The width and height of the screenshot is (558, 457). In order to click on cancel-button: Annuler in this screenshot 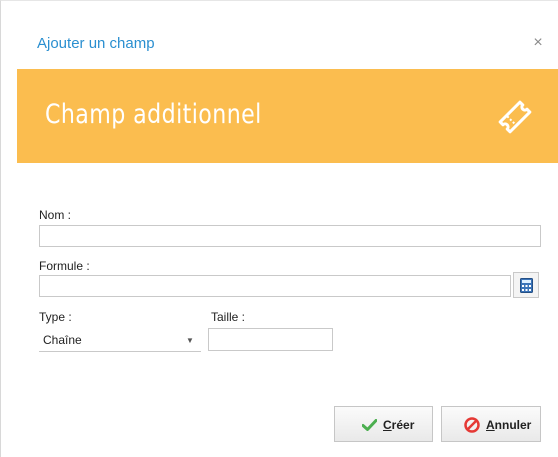, I will do `click(491, 424)`.